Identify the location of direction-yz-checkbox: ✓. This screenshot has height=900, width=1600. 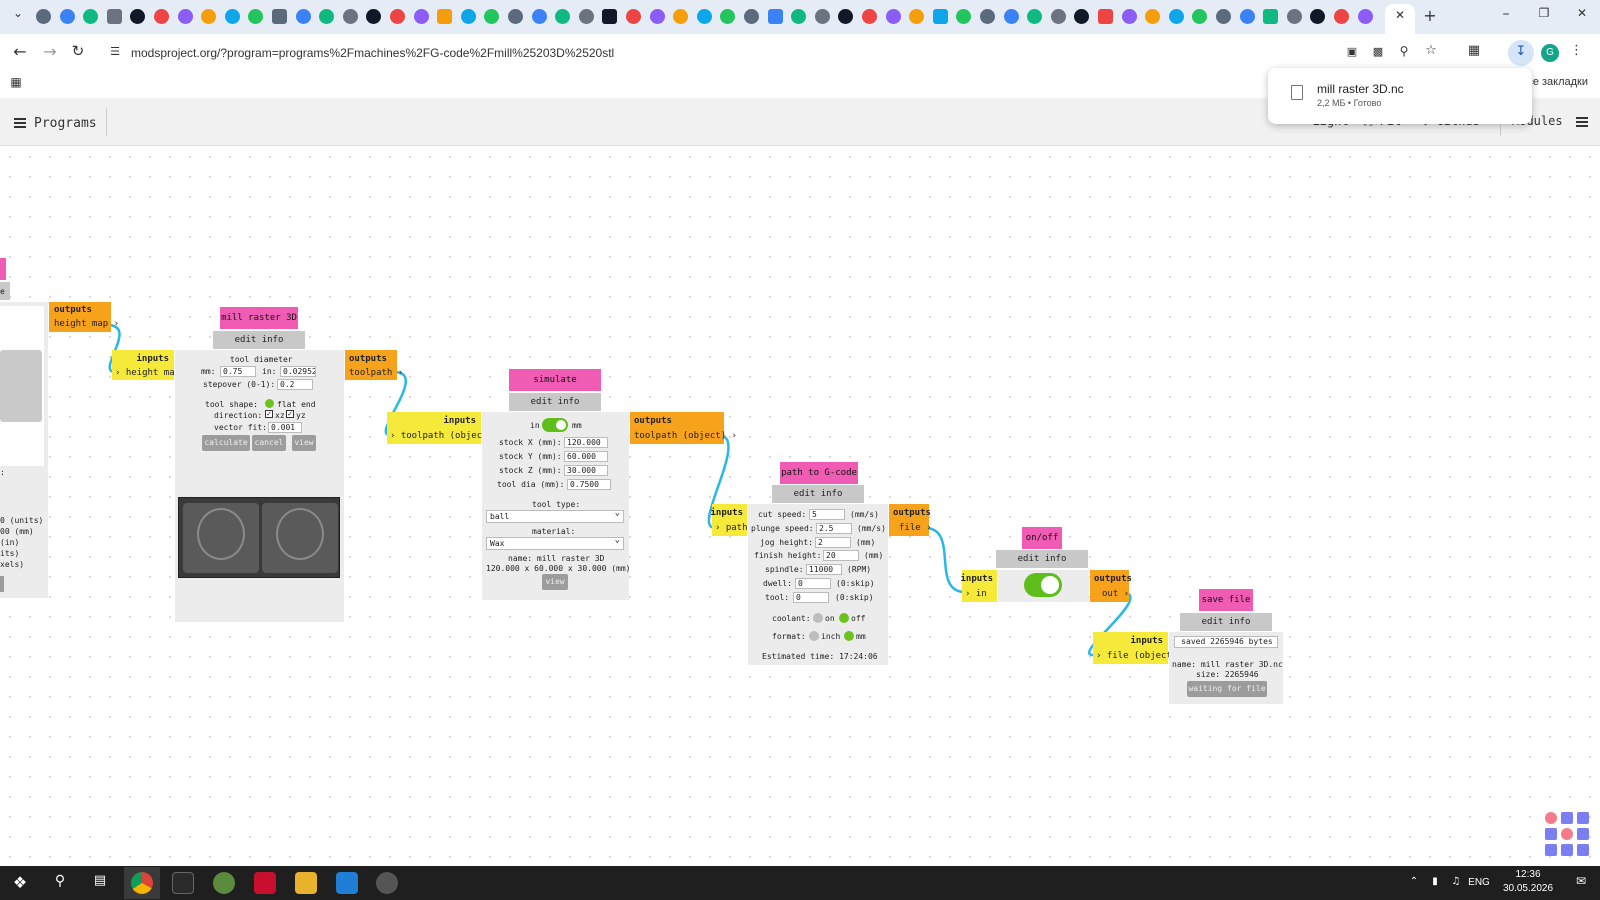
(290, 414).